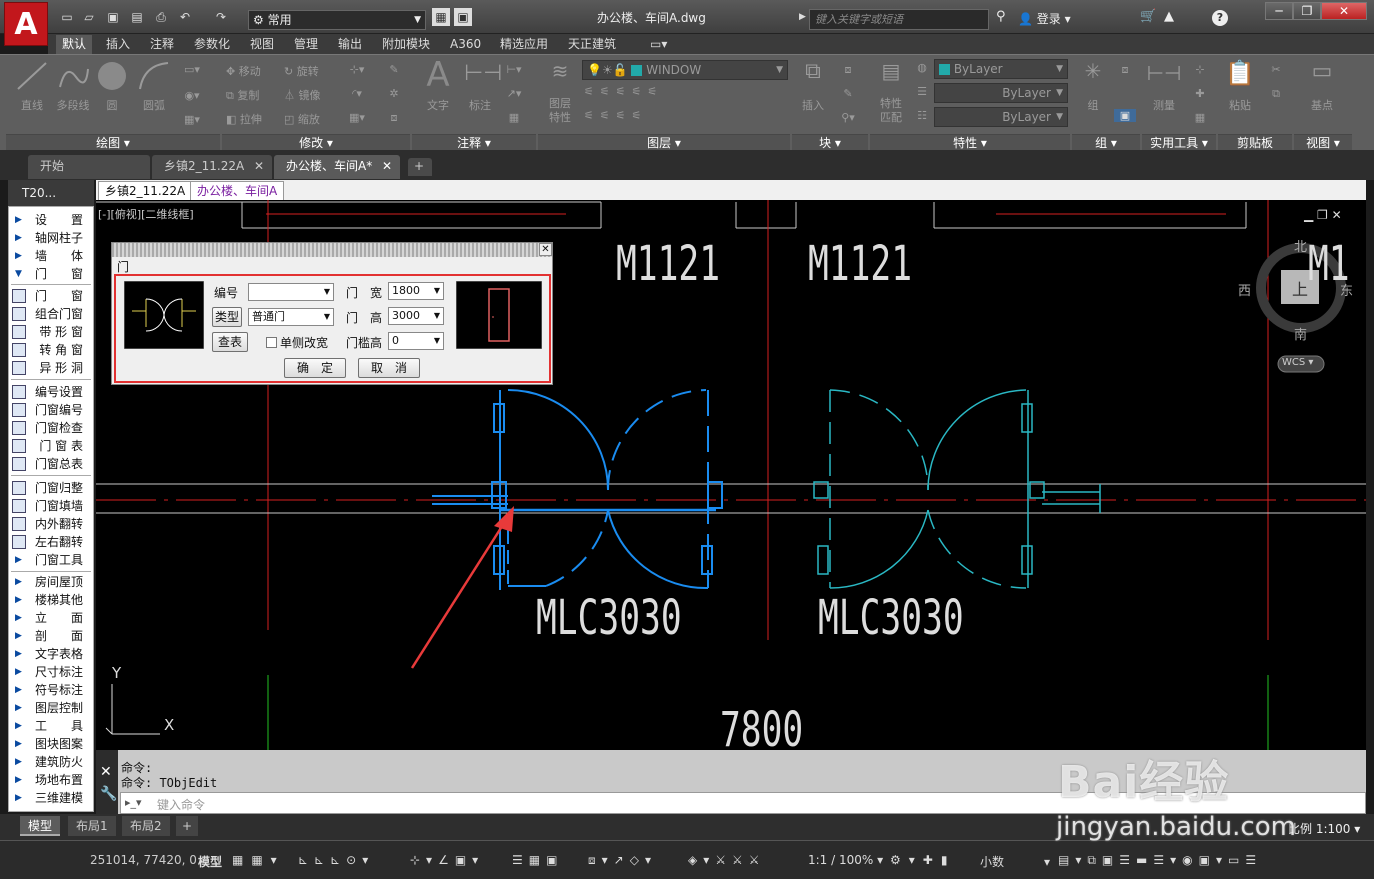 The width and height of the screenshot is (1374, 879). What do you see at coordinates (187, 826) in the screenshot?
I see `add-layout-button: +` at bounding box center [187, 826].